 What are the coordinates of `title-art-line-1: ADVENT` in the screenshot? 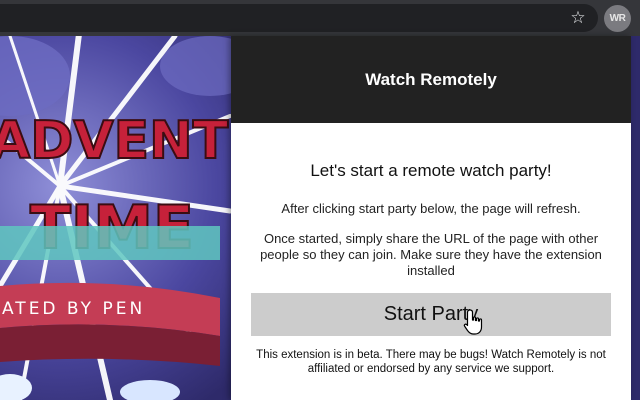 It's located at (114, 141).